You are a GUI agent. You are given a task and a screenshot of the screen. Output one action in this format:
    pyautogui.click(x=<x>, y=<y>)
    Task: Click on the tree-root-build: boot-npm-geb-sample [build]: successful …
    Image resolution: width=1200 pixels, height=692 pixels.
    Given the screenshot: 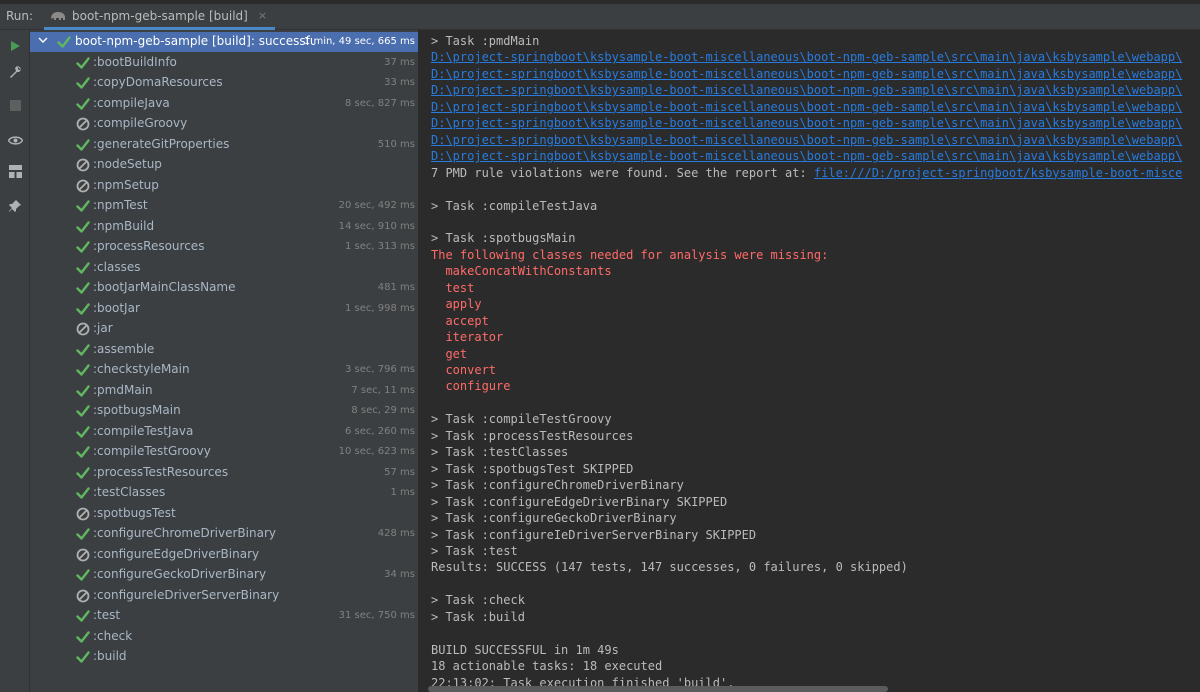 What is the action you would take?
    pyautogui.click(x=224, y=42)
    